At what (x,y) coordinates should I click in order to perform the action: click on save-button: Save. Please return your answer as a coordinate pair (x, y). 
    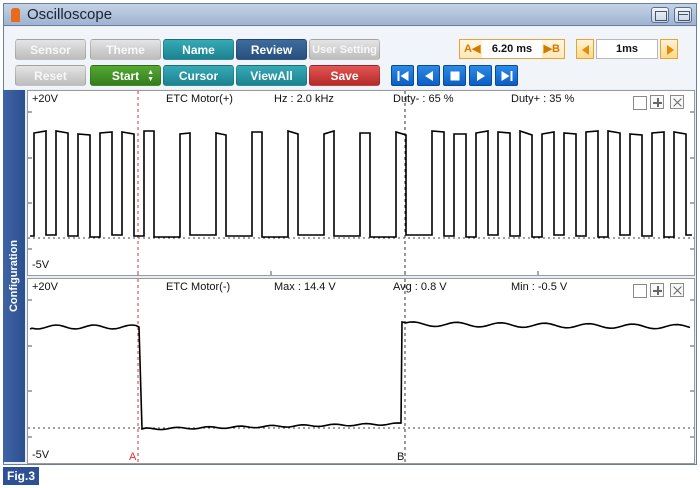
    Looking at the image, I should click on (344, 75).